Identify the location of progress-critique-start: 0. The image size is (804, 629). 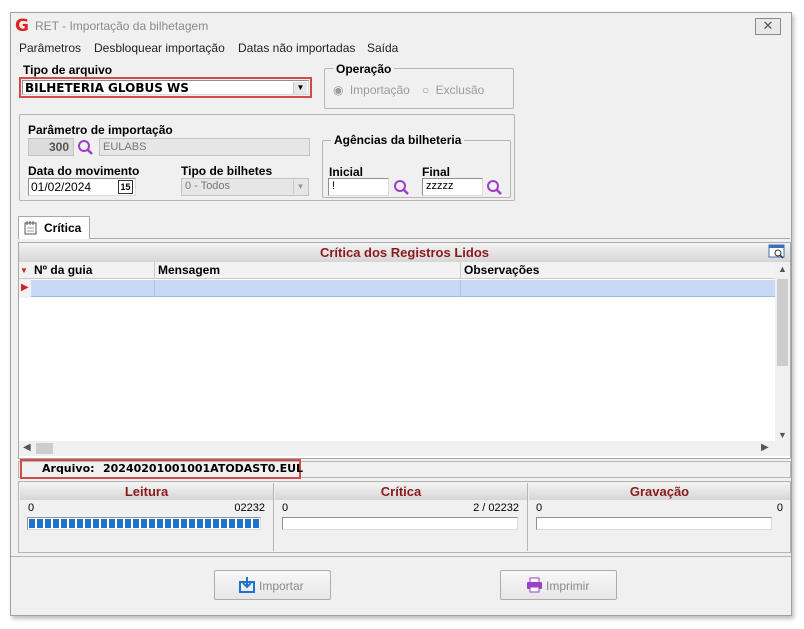
(285, 508).